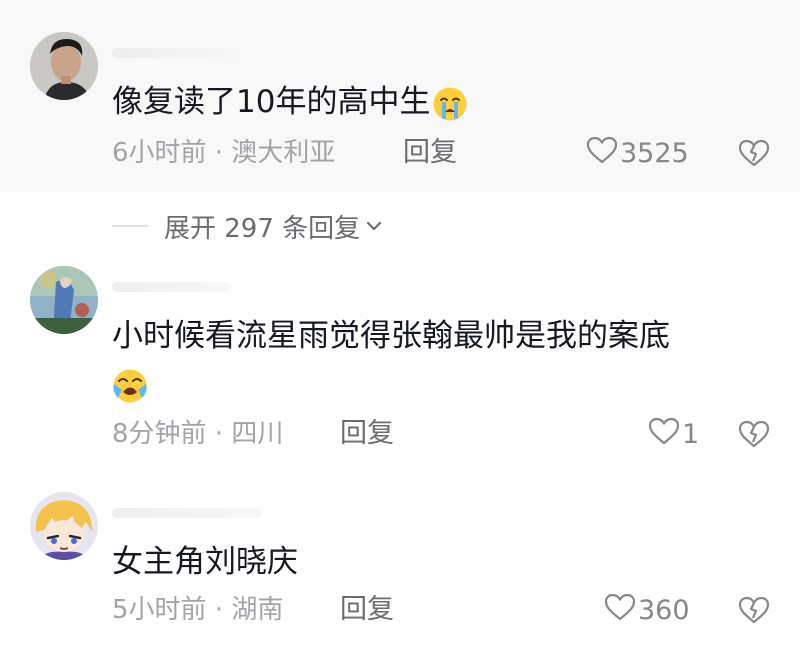 Image resolution: width=800 pixels, height=664 pixels. I want to click on loudly-crying-face-emoji-icon, so click(130, 386).